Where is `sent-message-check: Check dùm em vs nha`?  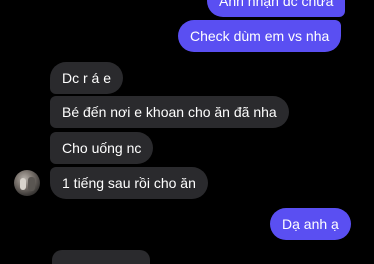 sent-message-check: Check dùm em vs nha is located at coordinates (260, 36).